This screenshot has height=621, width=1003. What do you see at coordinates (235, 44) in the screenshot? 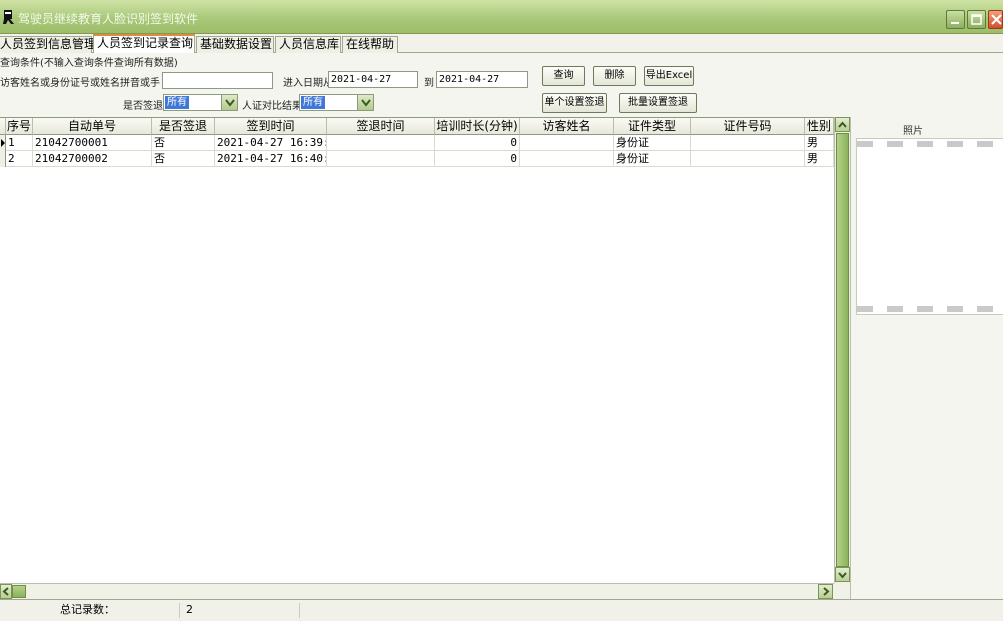
I see `tab-basic-settings: 基础数据设置` at bounding box center [235, 44].